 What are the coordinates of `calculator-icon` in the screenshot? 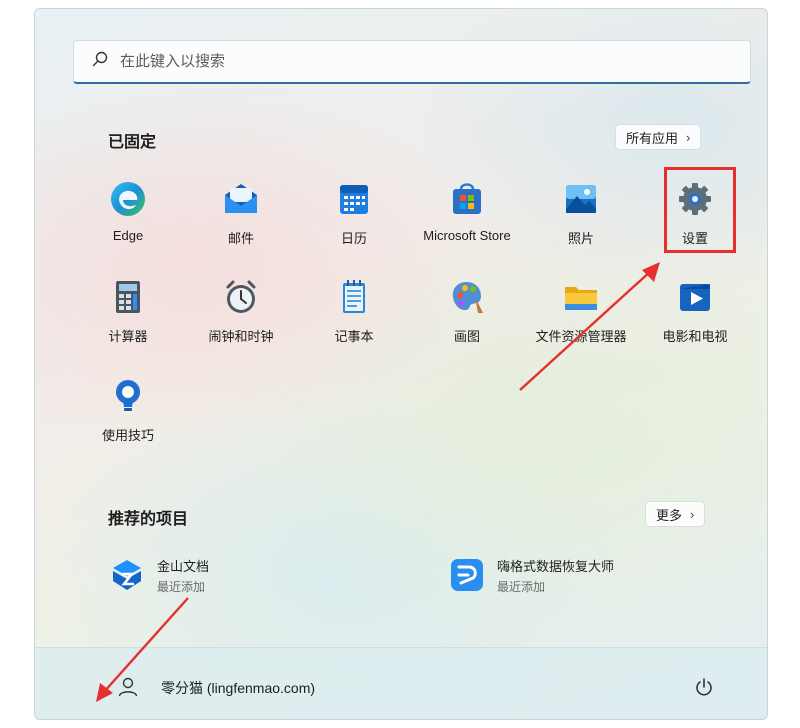 It's located at (128, 297).